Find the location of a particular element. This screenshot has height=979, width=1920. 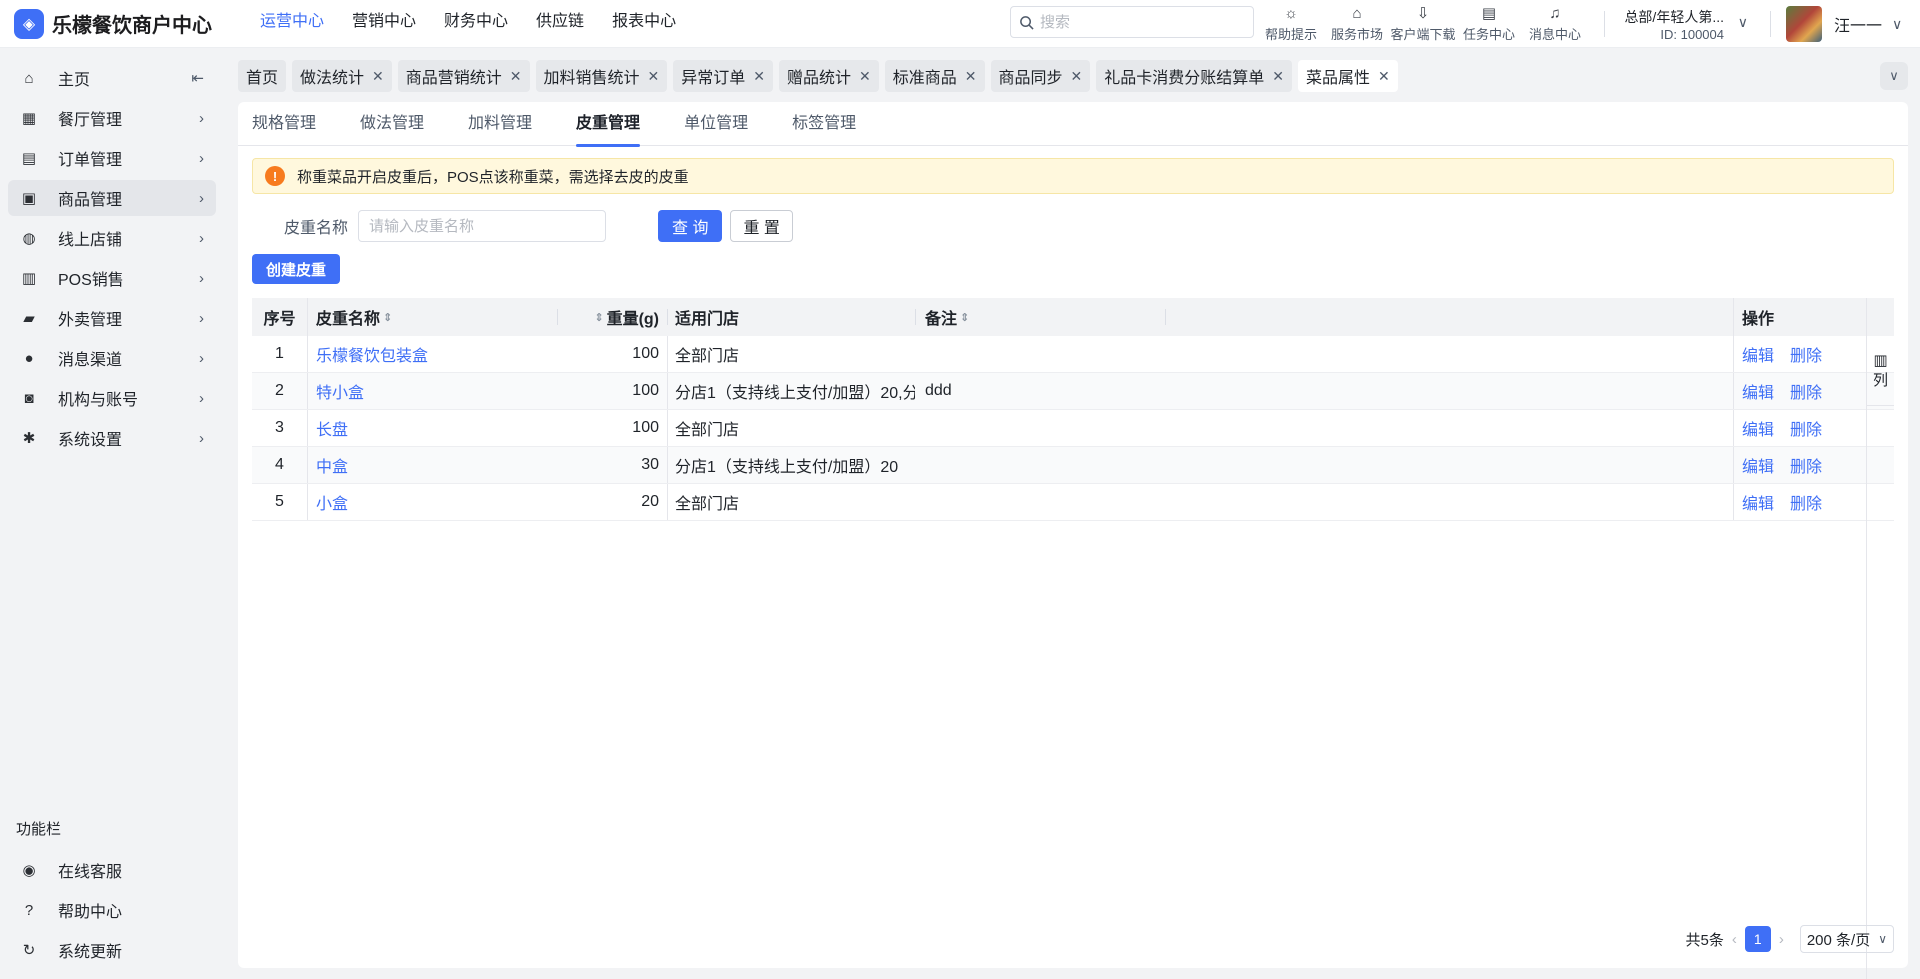

topnav-ops-center: 运营中心 is located at coordinates (292, 24).